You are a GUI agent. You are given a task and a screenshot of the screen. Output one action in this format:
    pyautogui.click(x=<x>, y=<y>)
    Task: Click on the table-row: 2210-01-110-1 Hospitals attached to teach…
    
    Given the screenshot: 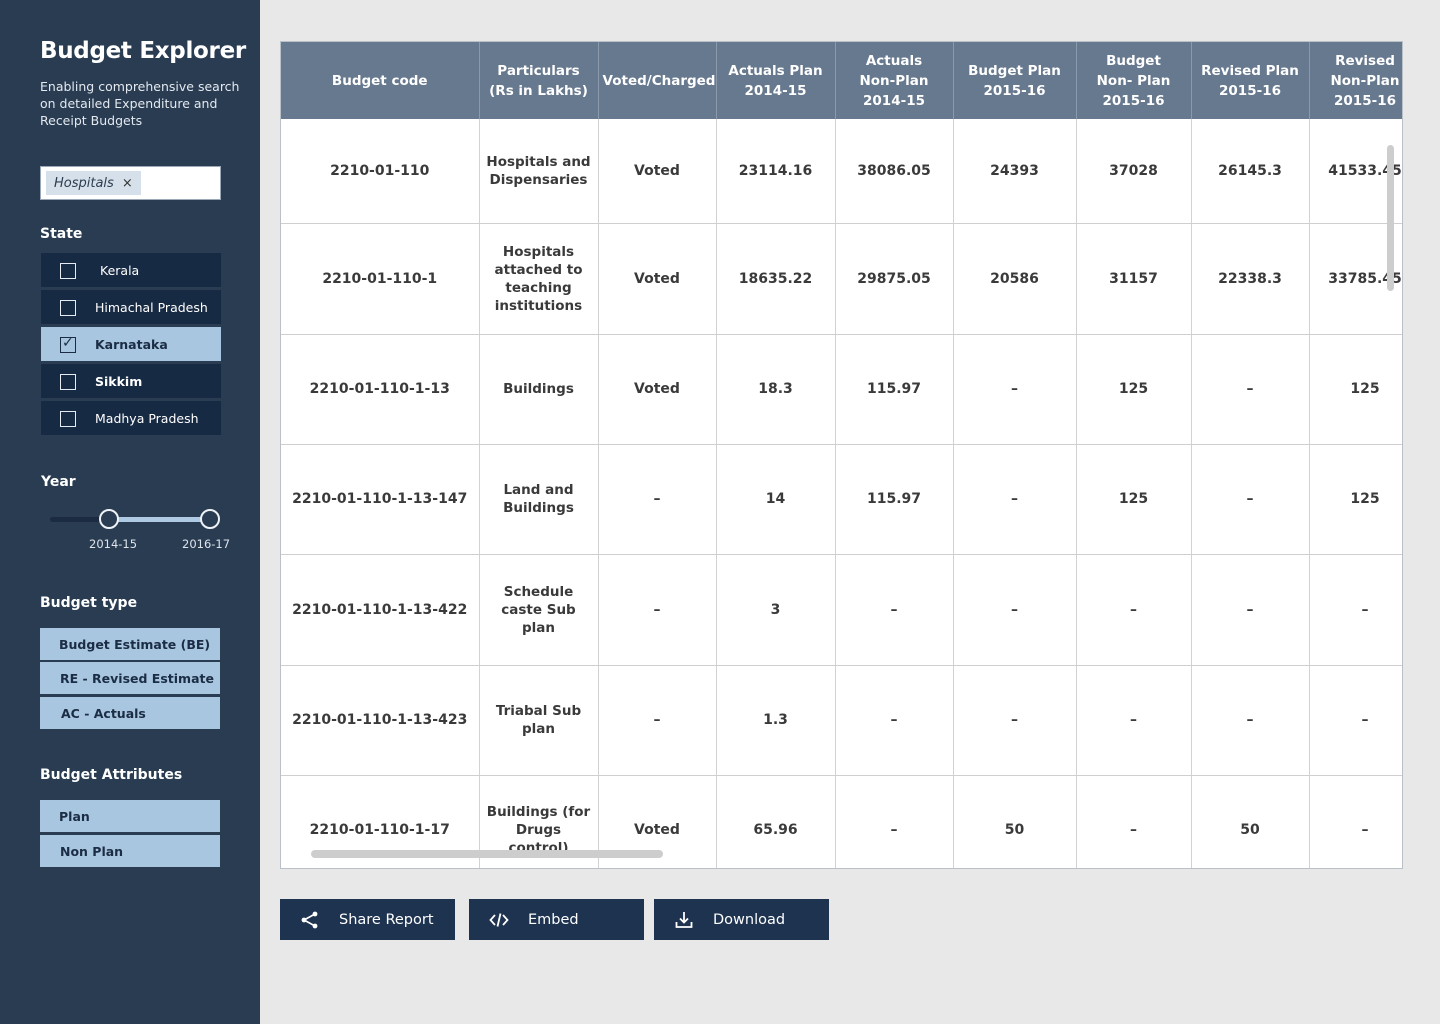 What is the action you would take?
    pyautogui.click(x=841, y=279)
    